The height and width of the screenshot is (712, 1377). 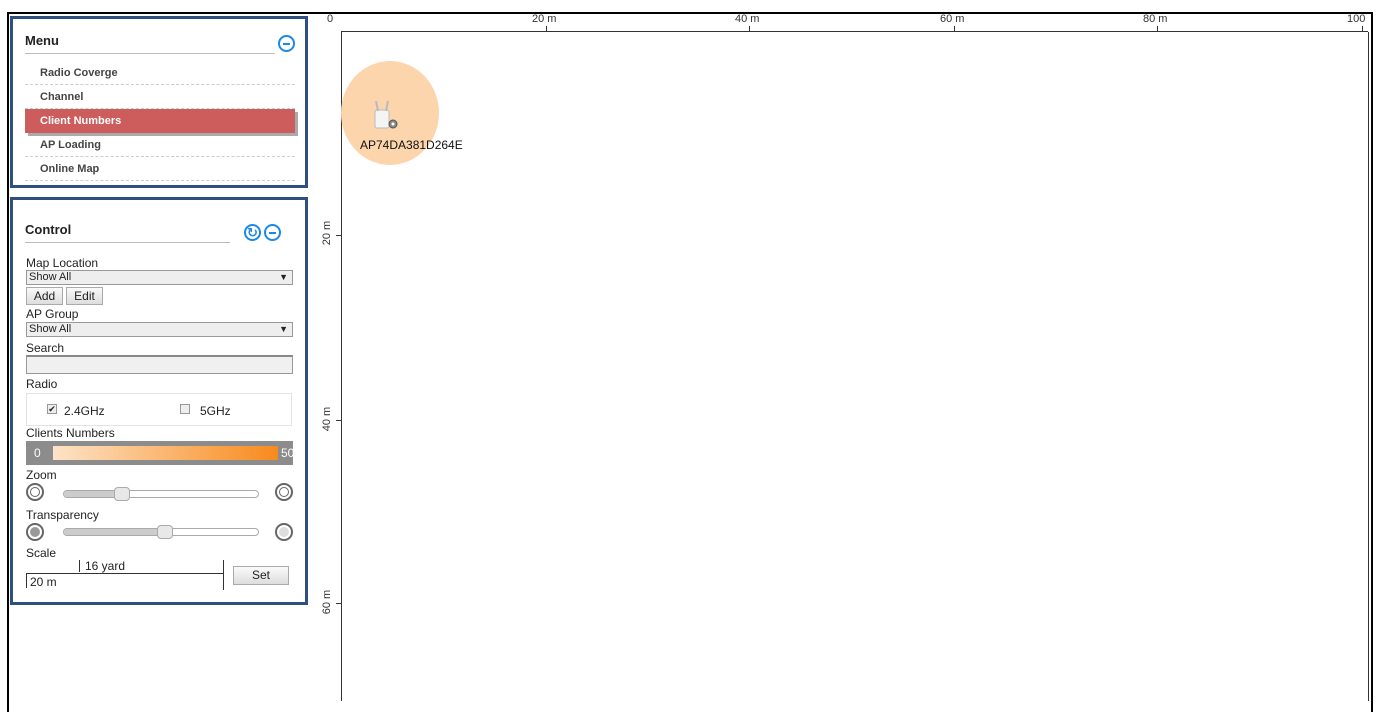 I want to click on clients-numbers-legend: 0 50, so click(x=160, y=453).